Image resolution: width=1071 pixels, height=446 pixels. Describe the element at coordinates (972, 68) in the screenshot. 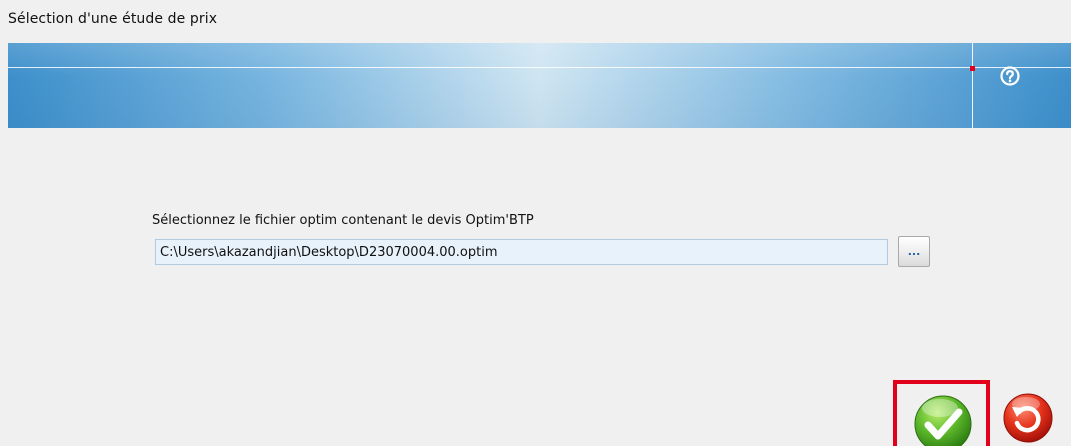

I see `banner-marker` at that location.